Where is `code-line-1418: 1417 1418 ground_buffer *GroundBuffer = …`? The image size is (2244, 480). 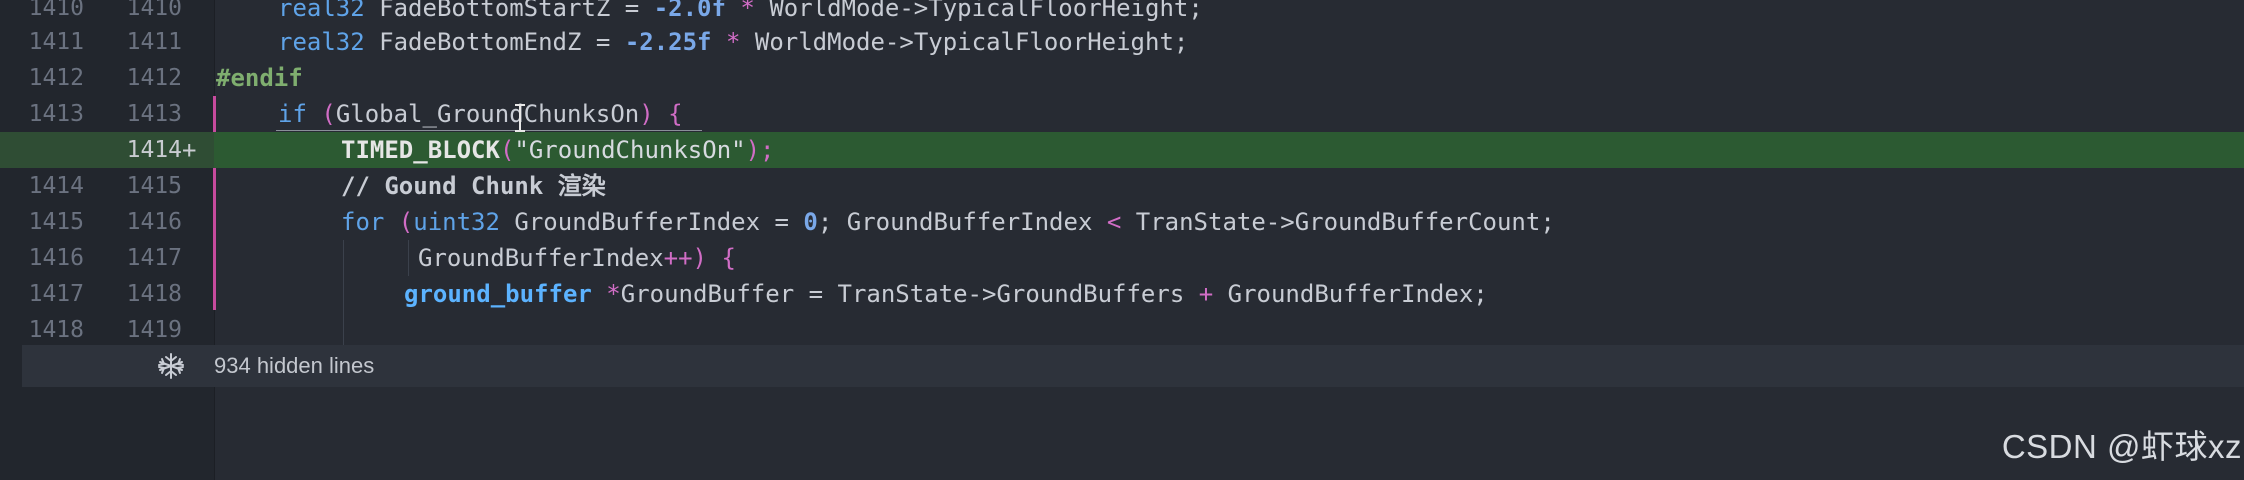
code-line-1418: 1417 1418 ground_buffer *GroundBuffer = … is located at coordinates (1122, 294).